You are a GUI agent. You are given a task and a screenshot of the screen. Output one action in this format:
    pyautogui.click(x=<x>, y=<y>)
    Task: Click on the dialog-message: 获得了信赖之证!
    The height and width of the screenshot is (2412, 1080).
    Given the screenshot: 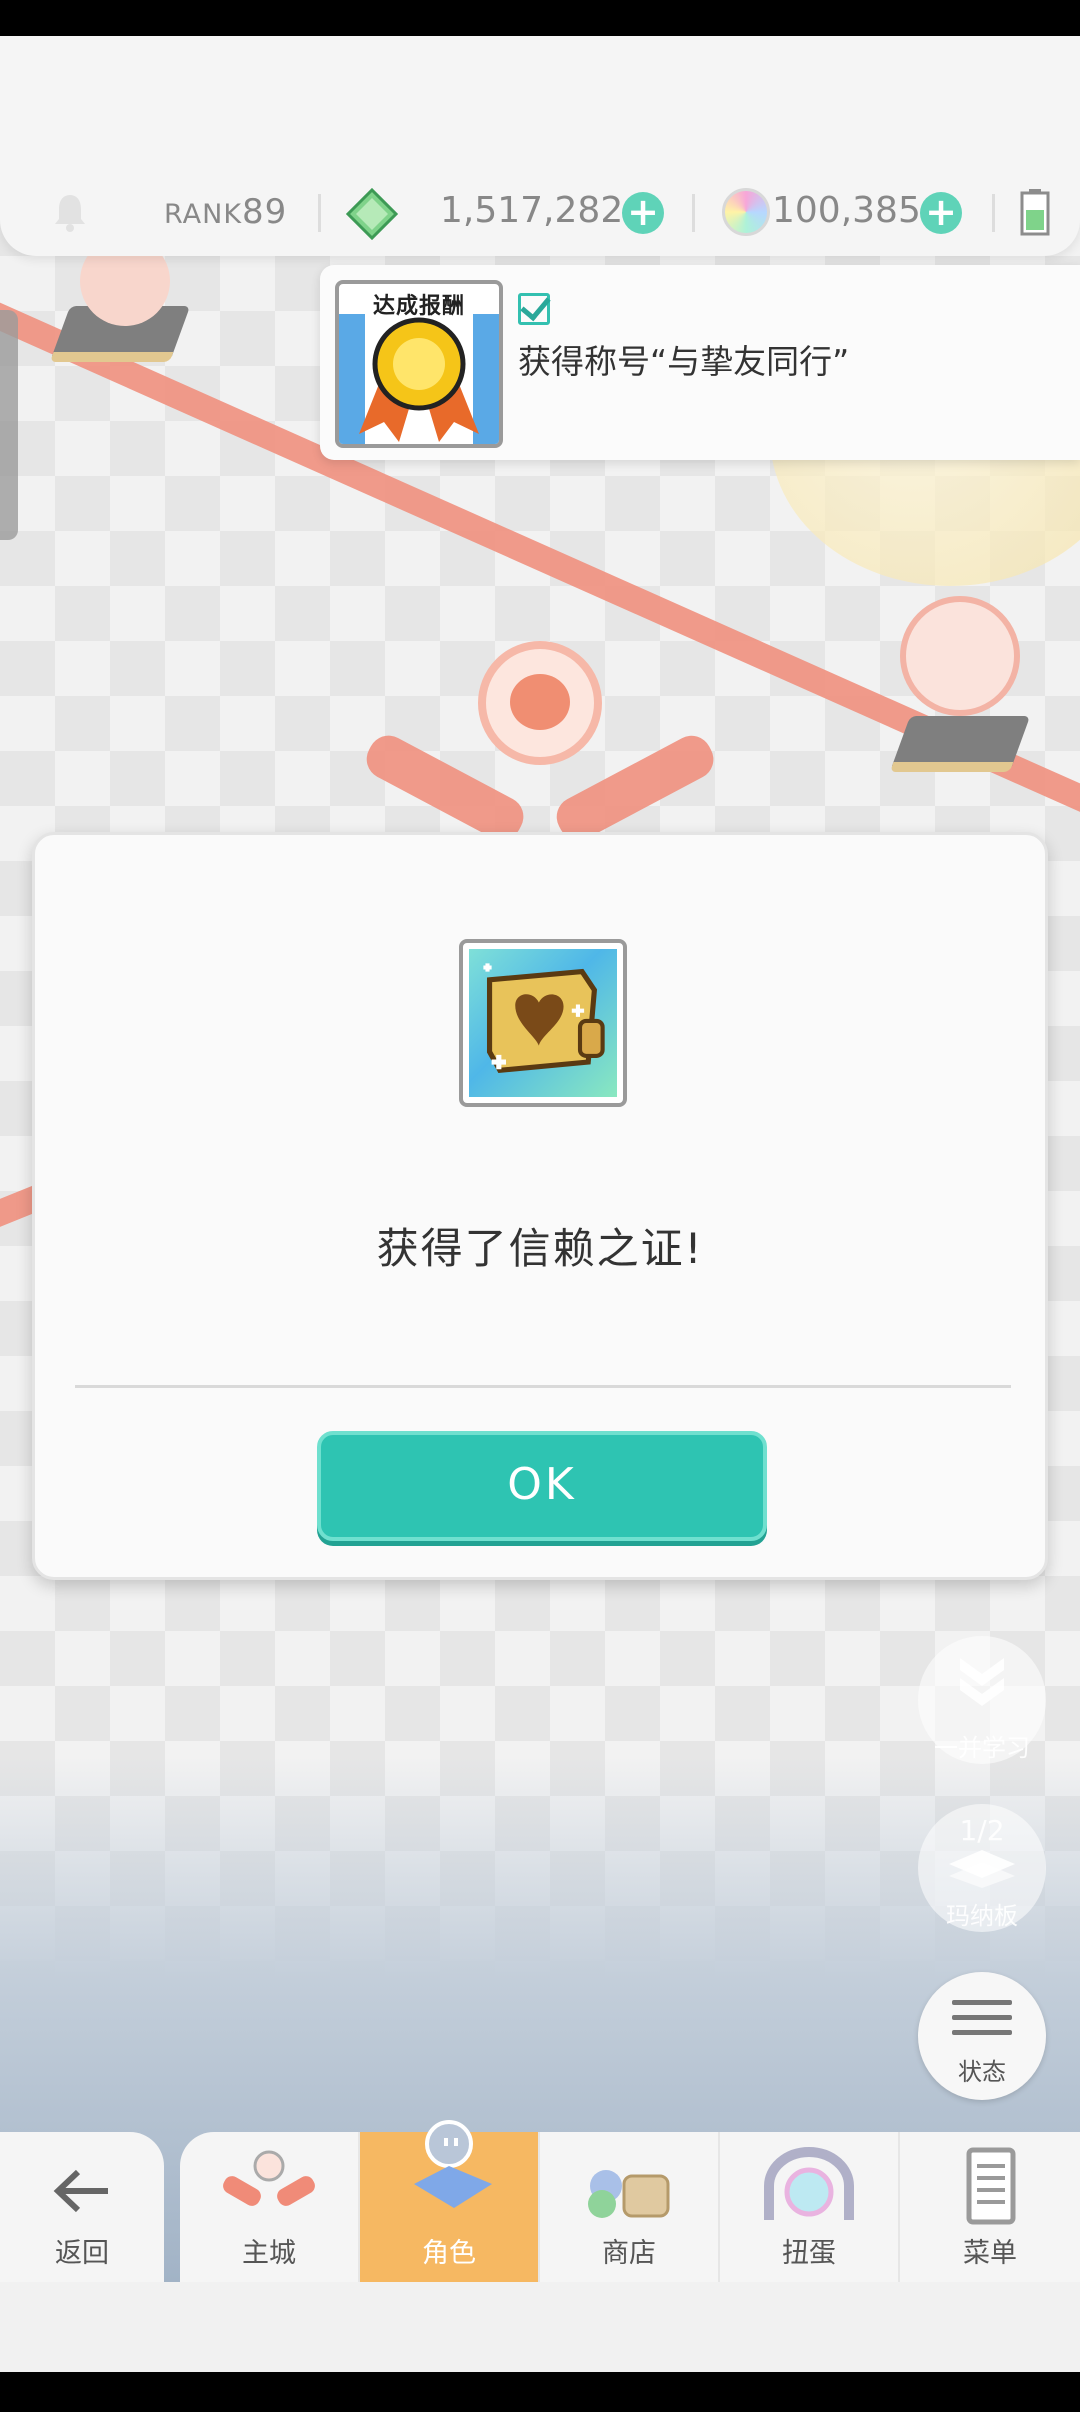 What is the action you would take?
    pyautogui.click(x=540, y=1248)
    